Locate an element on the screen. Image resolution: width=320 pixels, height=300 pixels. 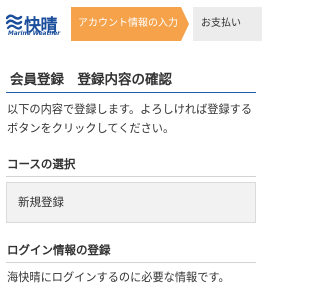
course-section-heading: コースの選択 is located at coordinates (41, 164).